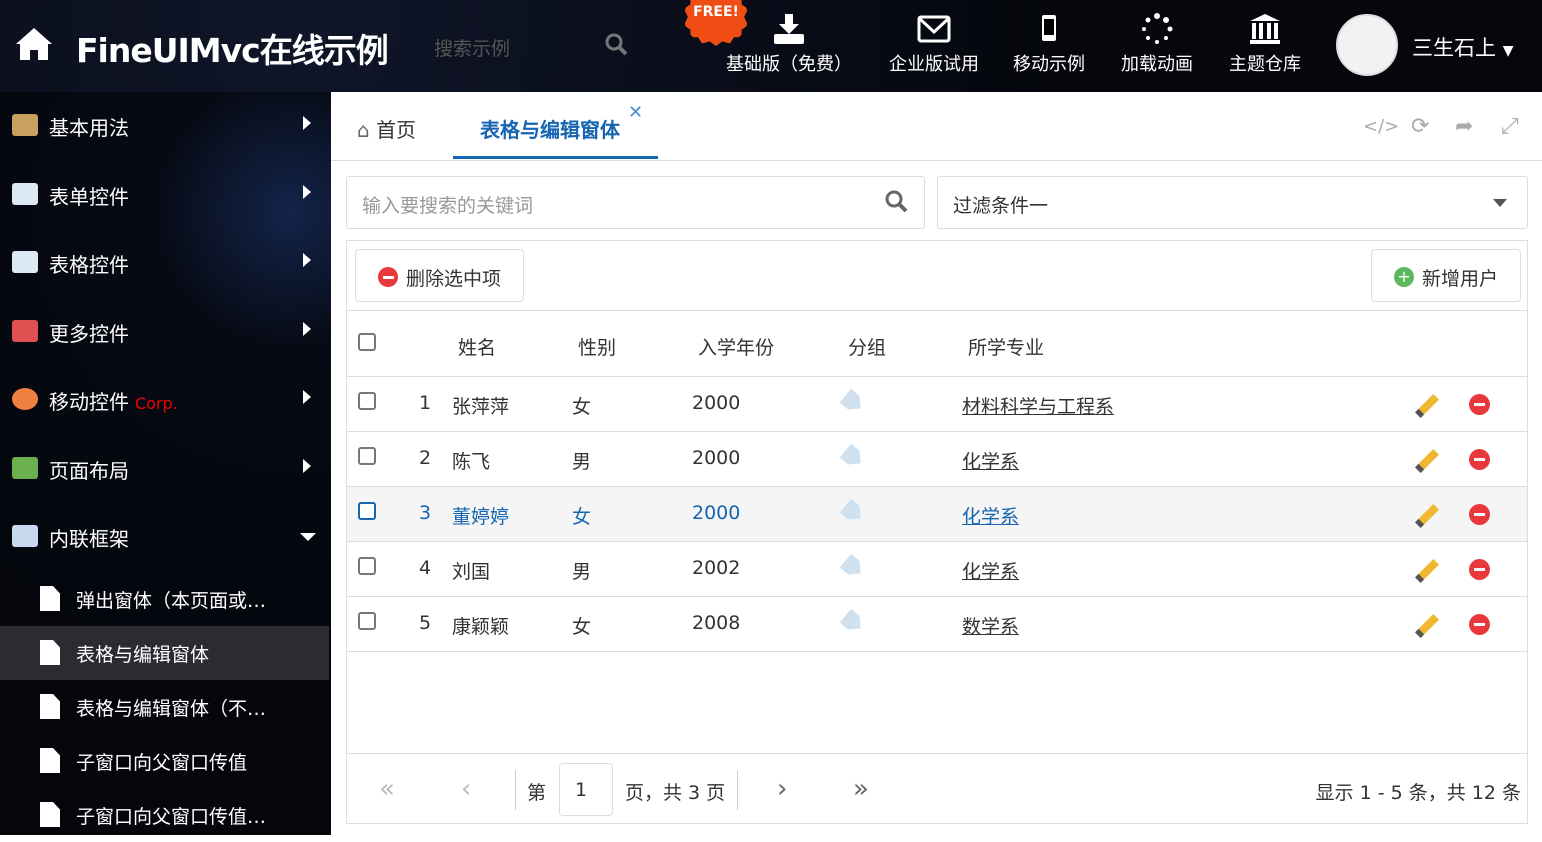 This screenshot has width=1542, height=842. What do you see at coordinates (937, 514) in the screenshot?
I see `table-row: 3 董婷婷 女 2000 化学系` at bounding box center [937, 514].